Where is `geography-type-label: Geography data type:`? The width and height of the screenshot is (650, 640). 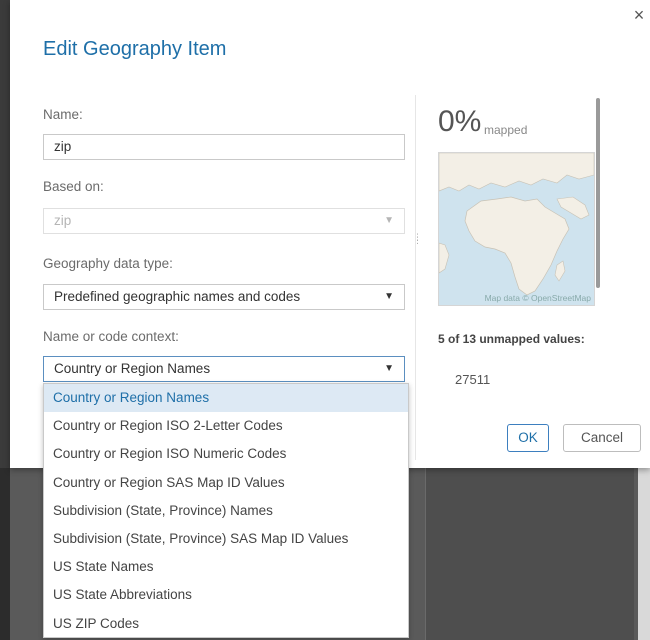 geography-type-label: Geography data type: is located at coordinates (108, 263).